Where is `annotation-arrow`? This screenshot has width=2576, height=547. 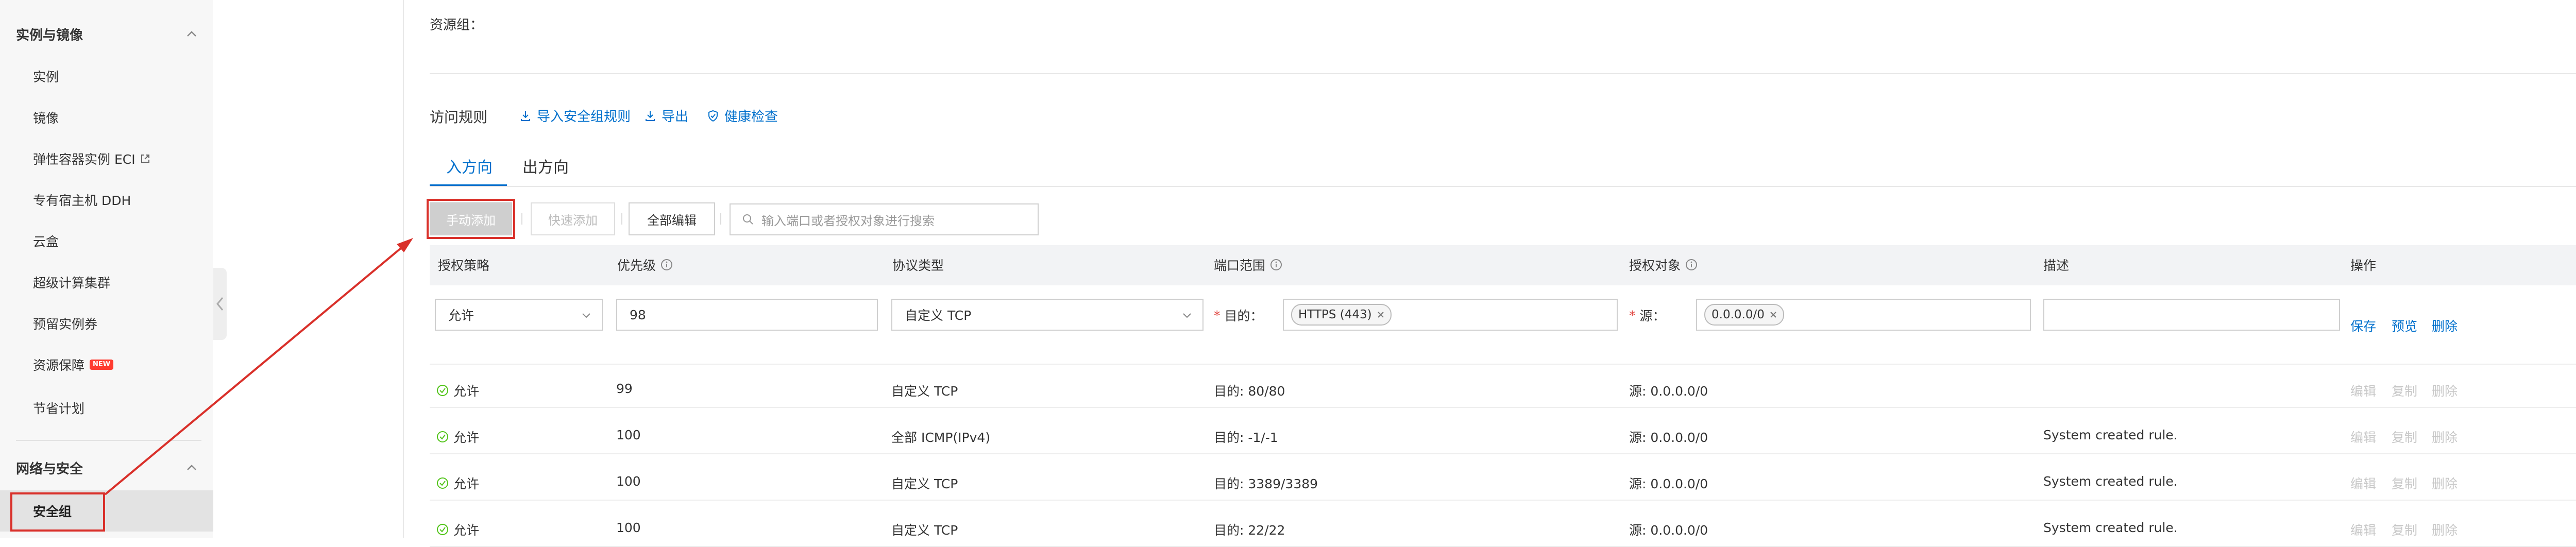
annotation-arrow is located at coordinates (258, 366).